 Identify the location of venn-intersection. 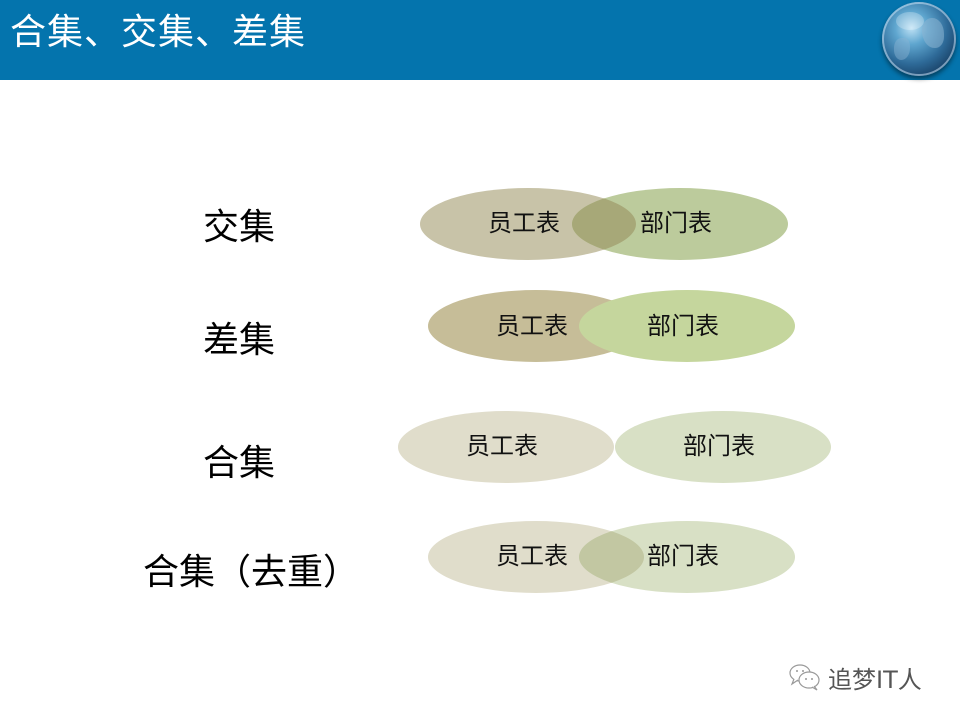
(604, 224).